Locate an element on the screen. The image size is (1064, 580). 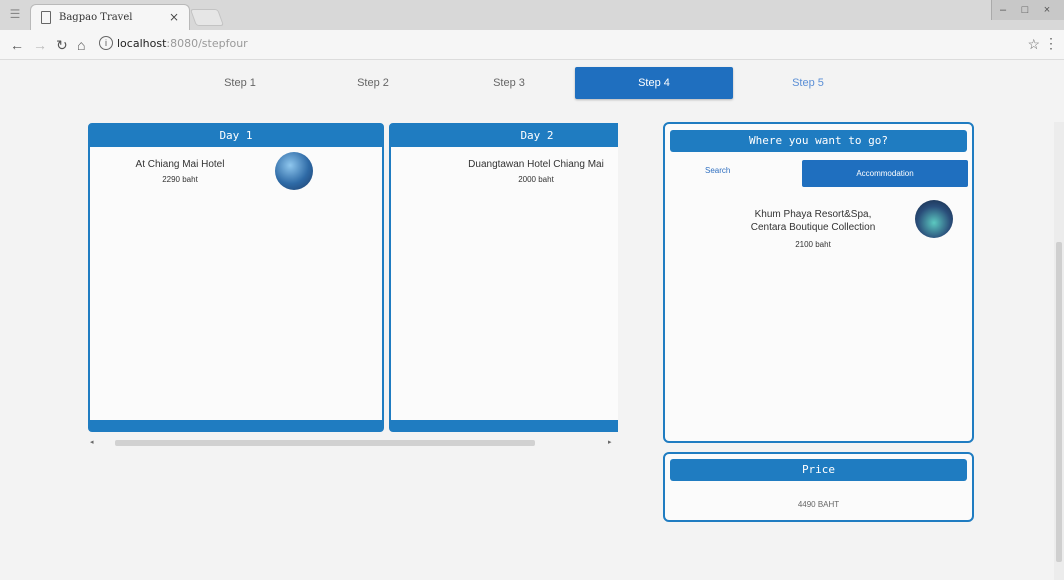
day-column-1: Day 1 At Chiang Mai Hotel 2290 baht is located at coordinates (236, 277).